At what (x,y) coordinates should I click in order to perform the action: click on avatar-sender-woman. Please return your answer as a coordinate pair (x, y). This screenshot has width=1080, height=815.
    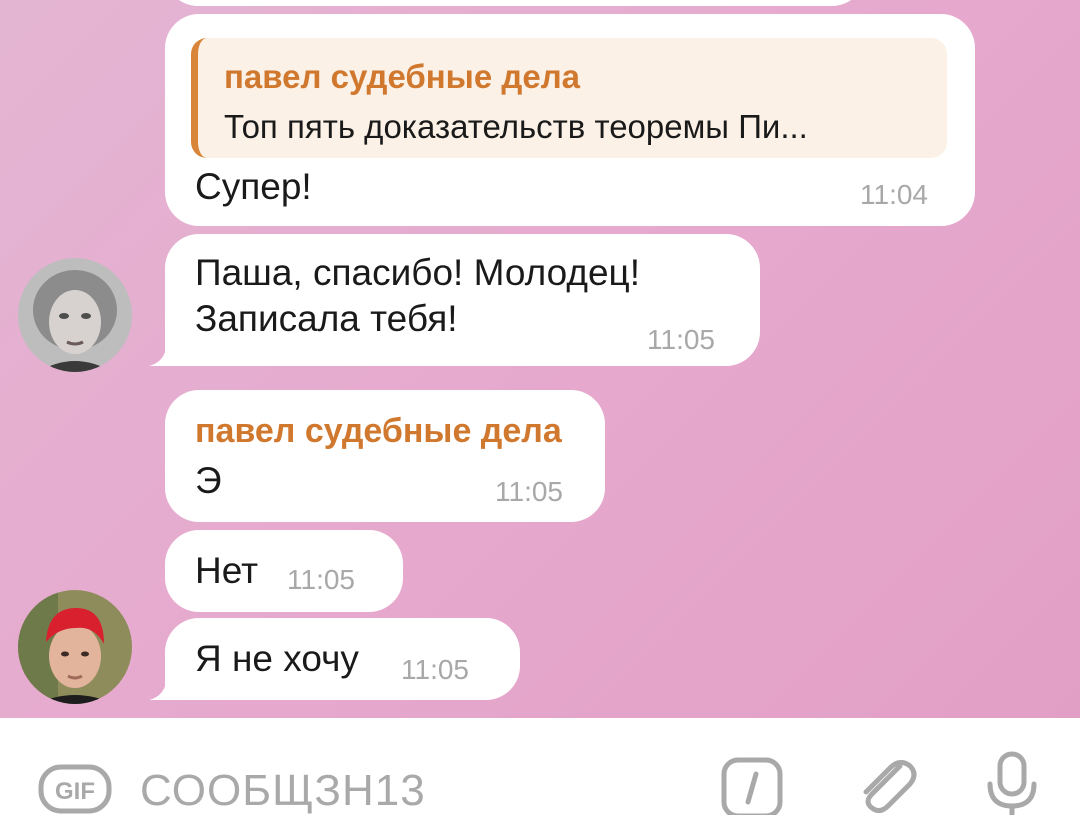
    Looking at the image, I should click on (75, 315).